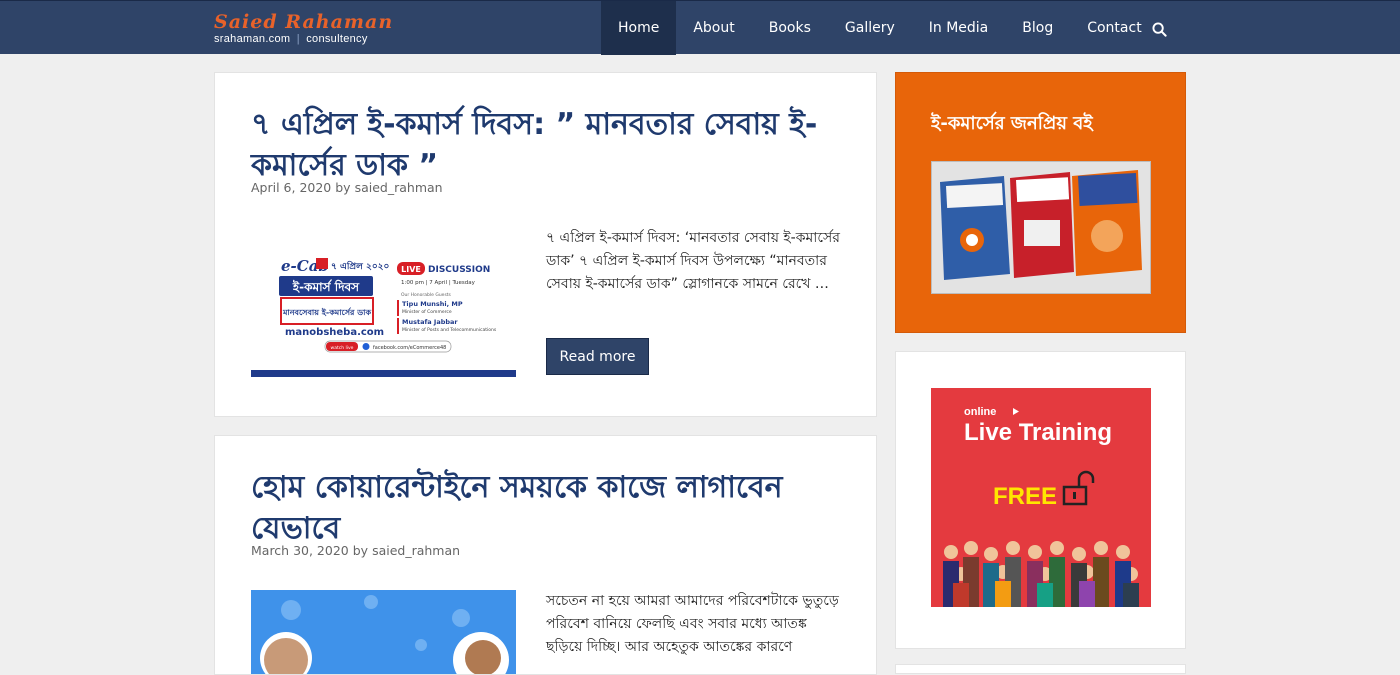  Describe the element at coordinates (430, 322) in the screenshot. I see `thumb-guest2-name: Mustafa Jabbar` at that location.